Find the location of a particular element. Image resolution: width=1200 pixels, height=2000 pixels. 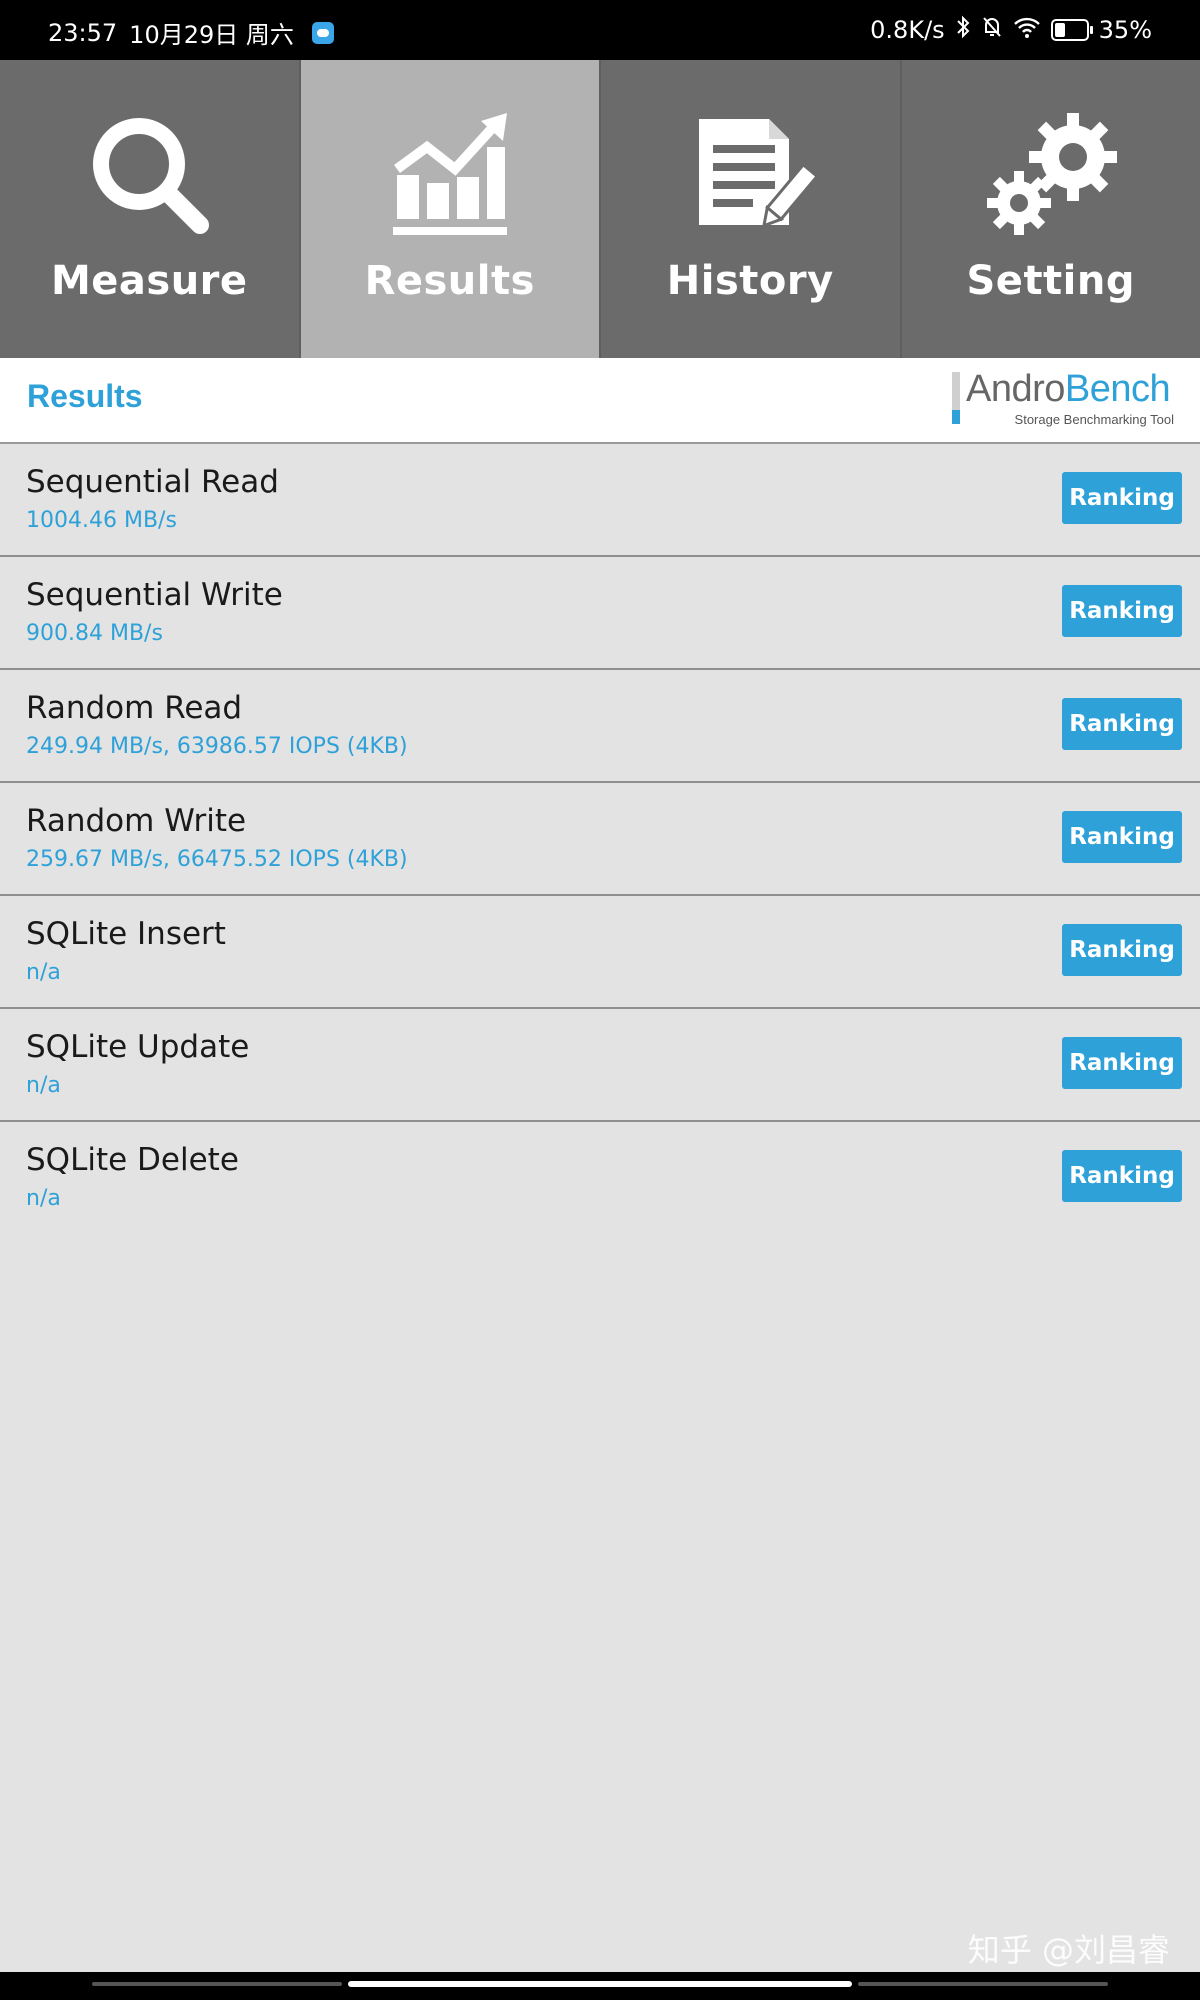

result-name: Random Read is located at coordinates (134, 708).